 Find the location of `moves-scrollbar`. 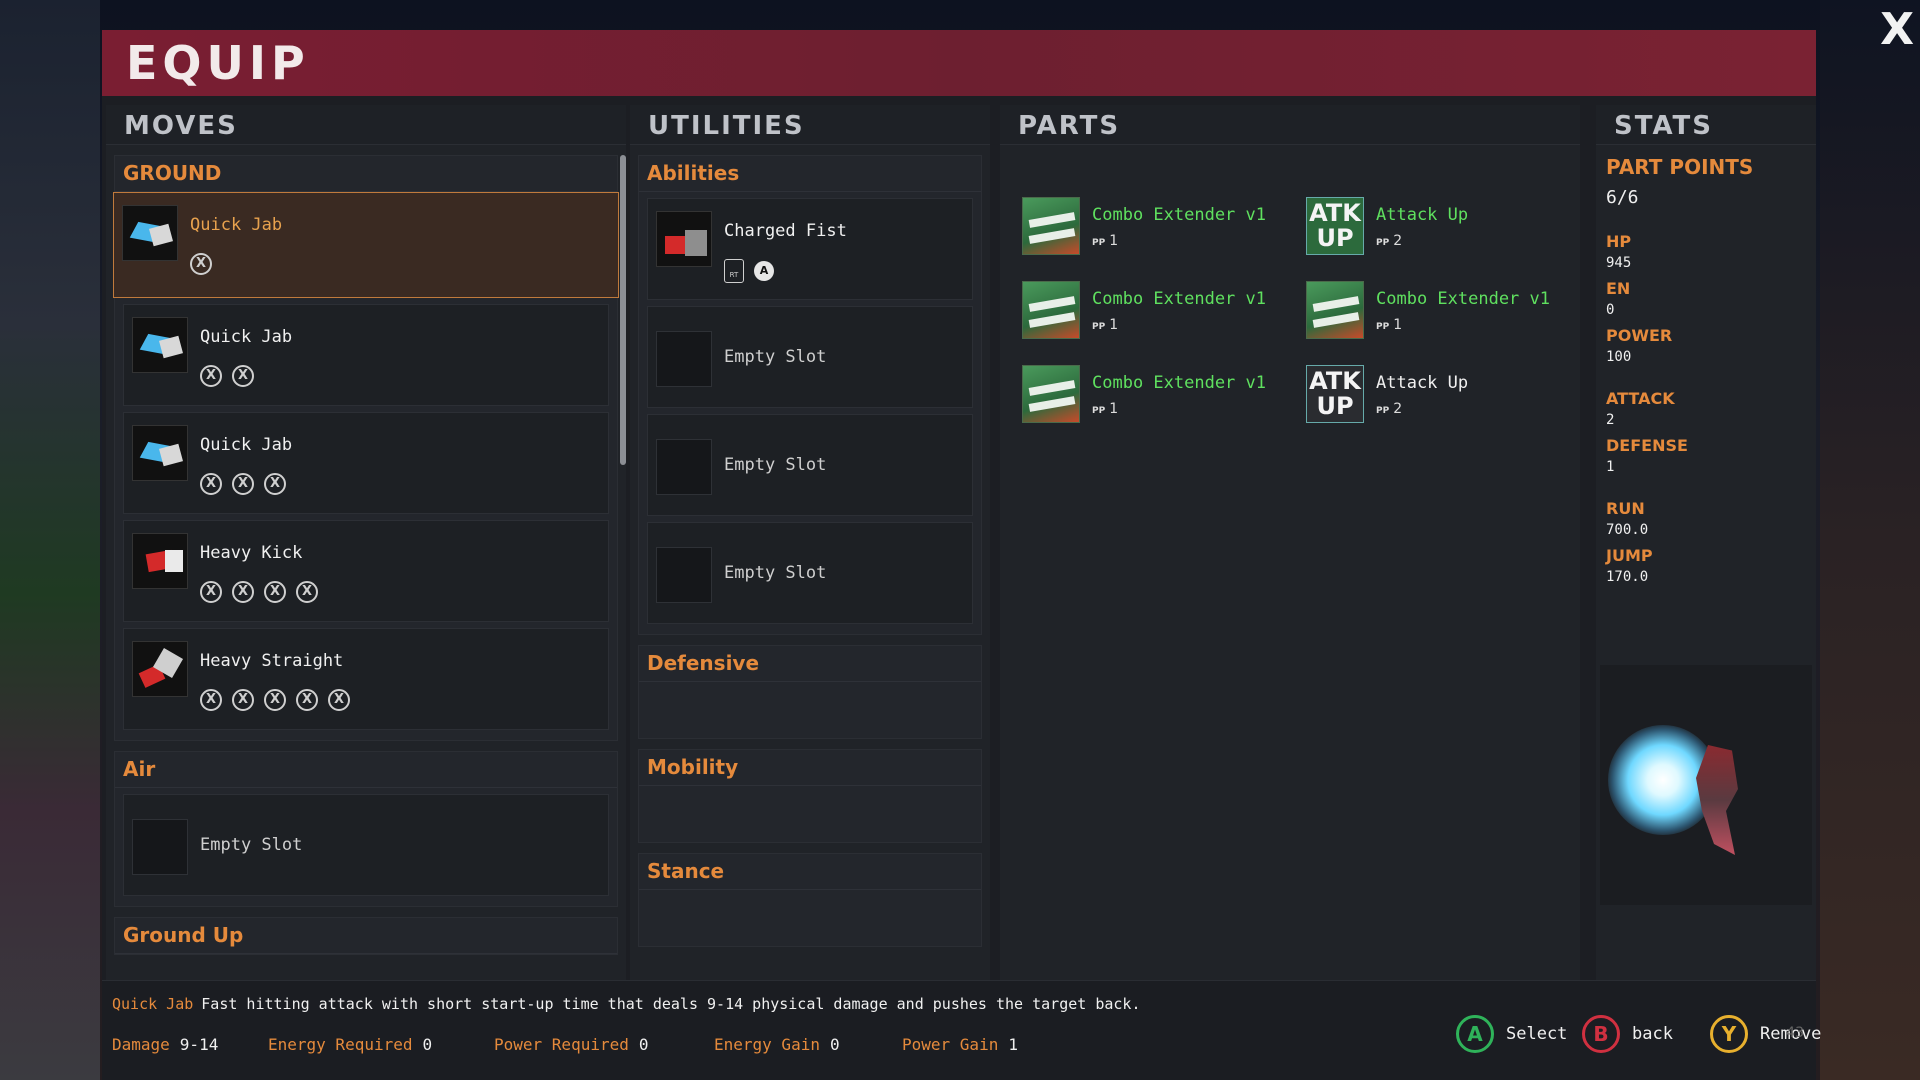

moves-scrollbar is located at coordinates (623, 310).